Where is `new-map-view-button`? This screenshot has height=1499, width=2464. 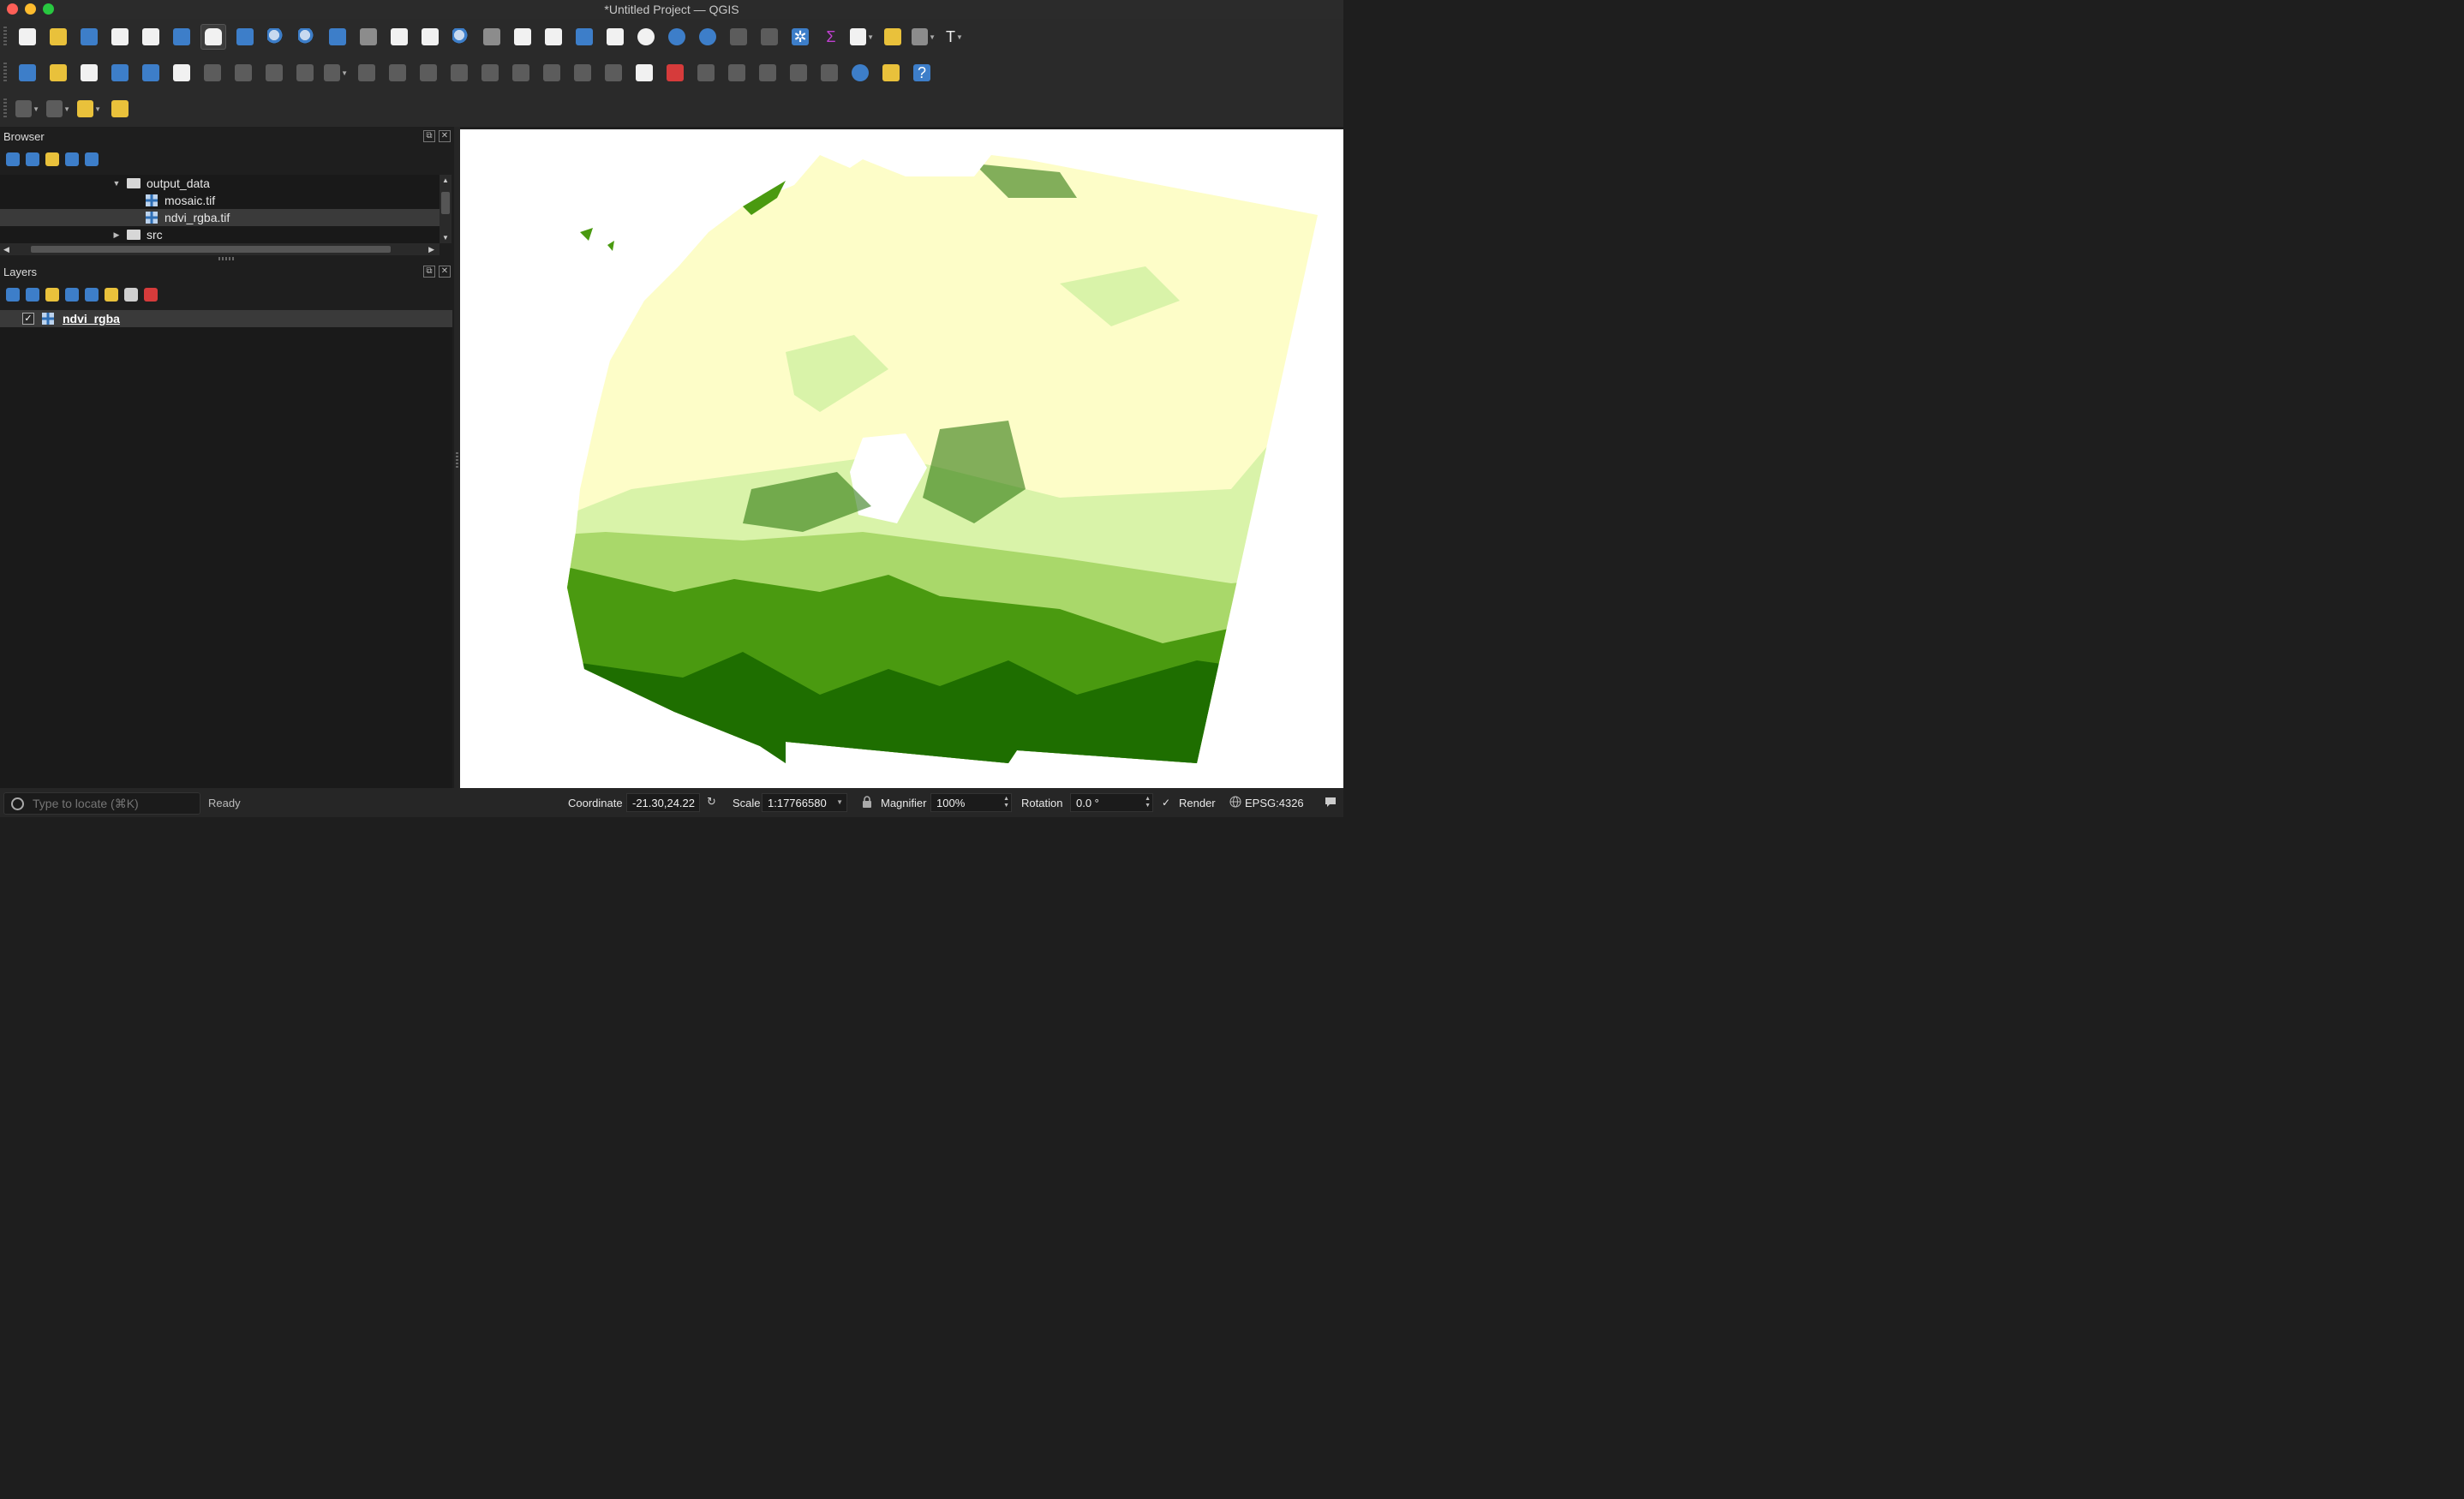
new-map-view-button is located at coordinates (523, 37).